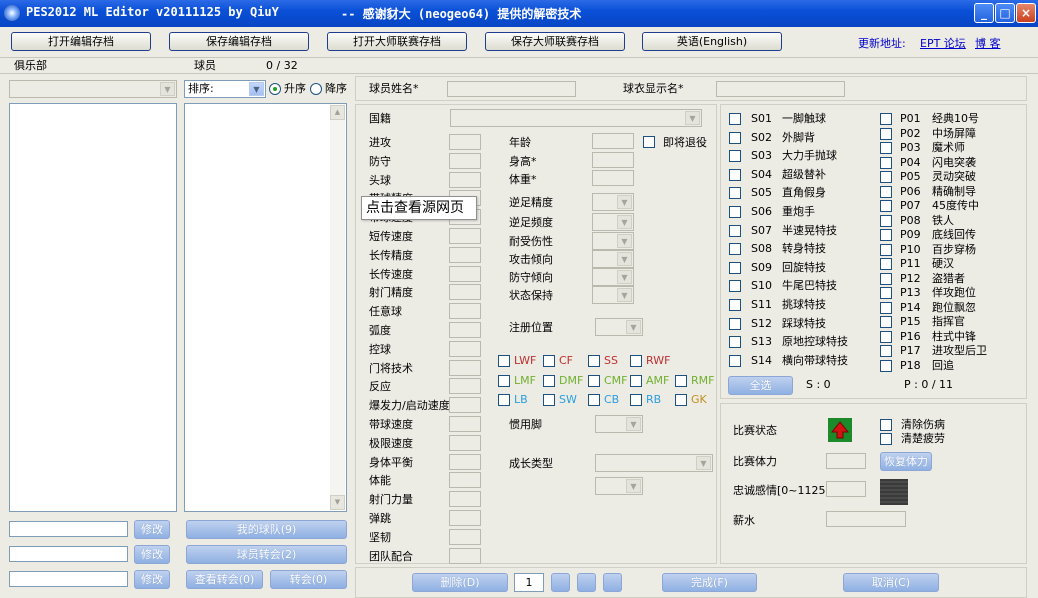 Image resolution: width=1038 pixels, height=598 pixels. Describe the element at coordinates (93, 307) in the screenshot. I see `club-list` at that location.